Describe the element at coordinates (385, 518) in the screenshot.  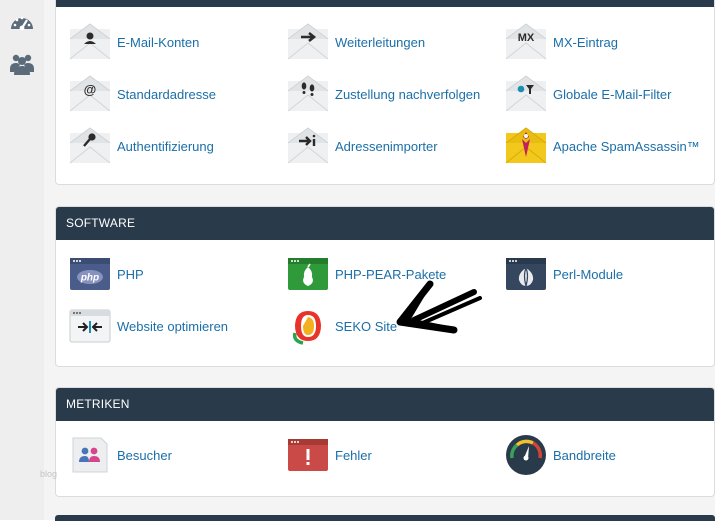
I see `next-panel-header` at that location.